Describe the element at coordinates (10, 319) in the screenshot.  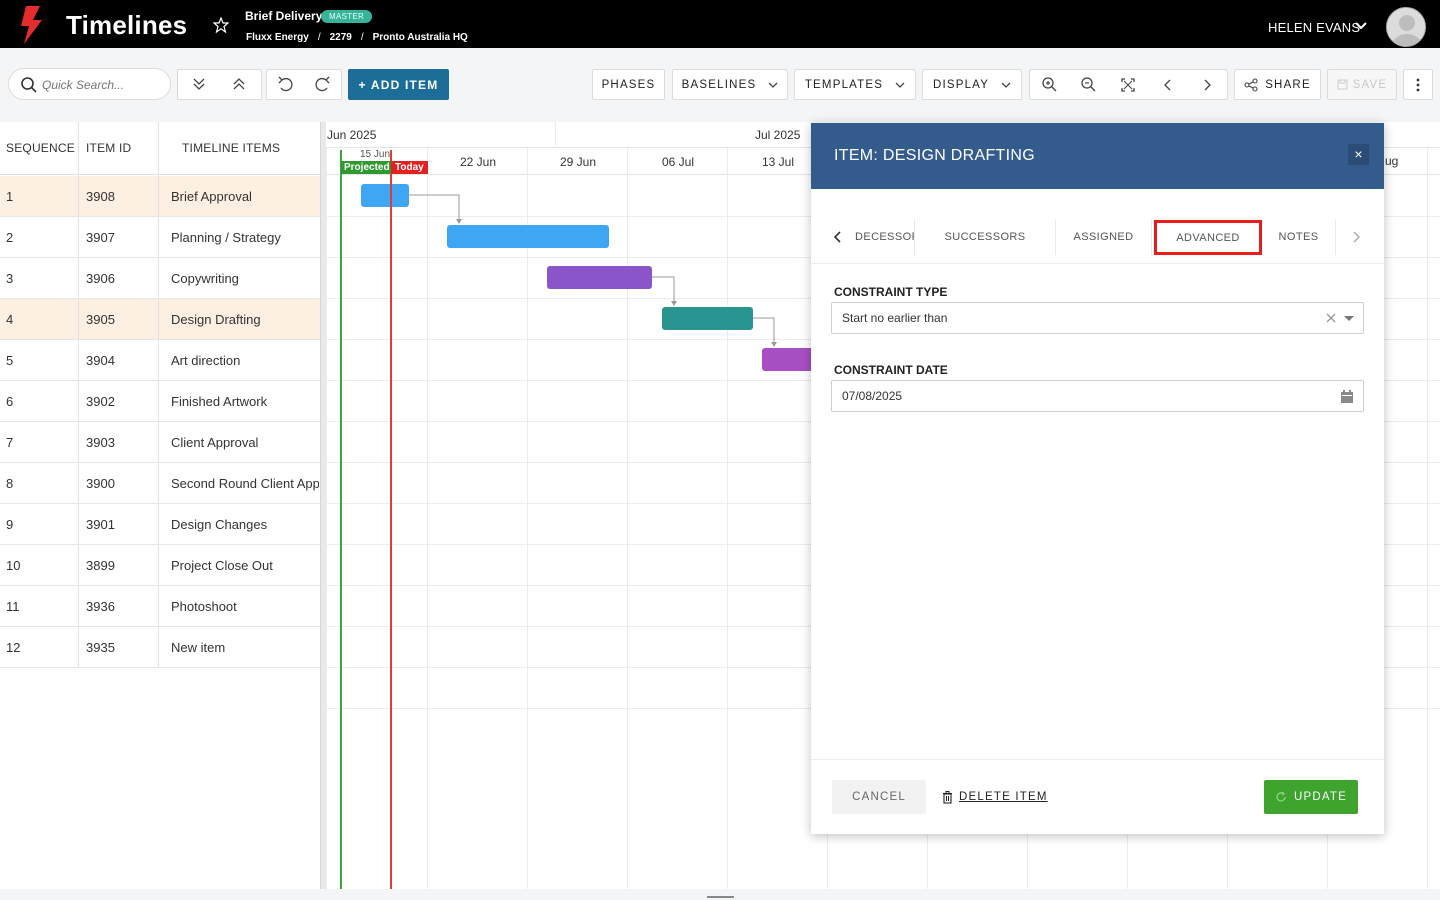
I see `cell-sequence: 4` at that location.